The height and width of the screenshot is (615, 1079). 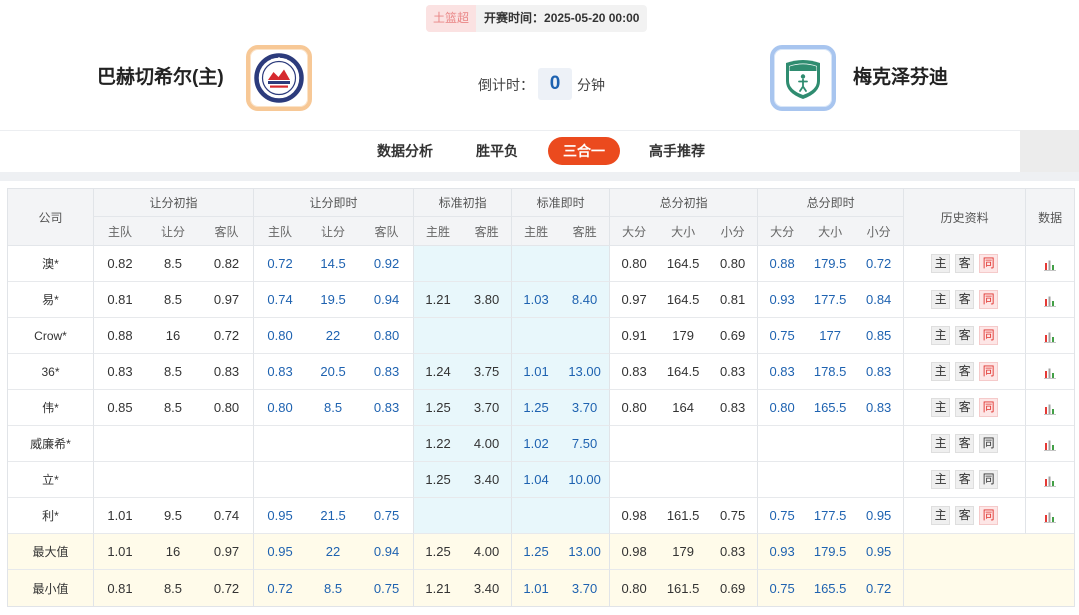 What do you see at coordinates (387, 372) in the screenshot?
I see `handicap-live-away-cell: 0.83` at bounding box center [387, 372].